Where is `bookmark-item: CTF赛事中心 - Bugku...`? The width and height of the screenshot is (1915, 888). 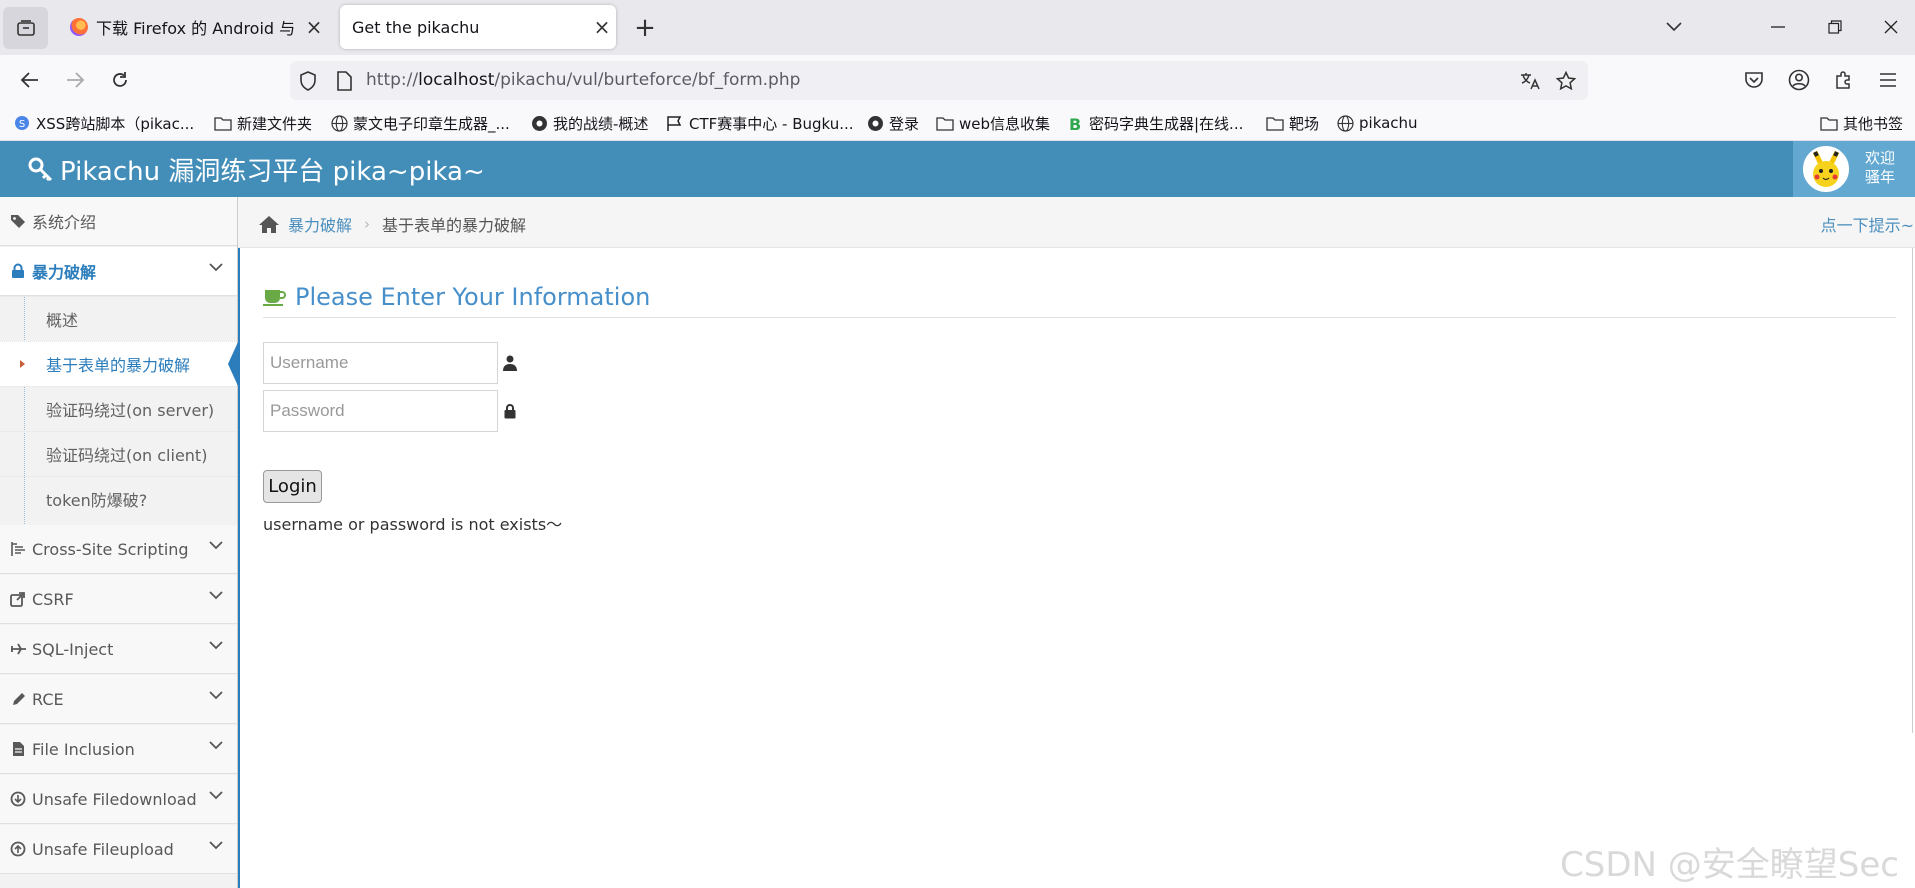 bookmark-item: CTF赛事中心 - Bugku... is located at coordinates (760, 123).